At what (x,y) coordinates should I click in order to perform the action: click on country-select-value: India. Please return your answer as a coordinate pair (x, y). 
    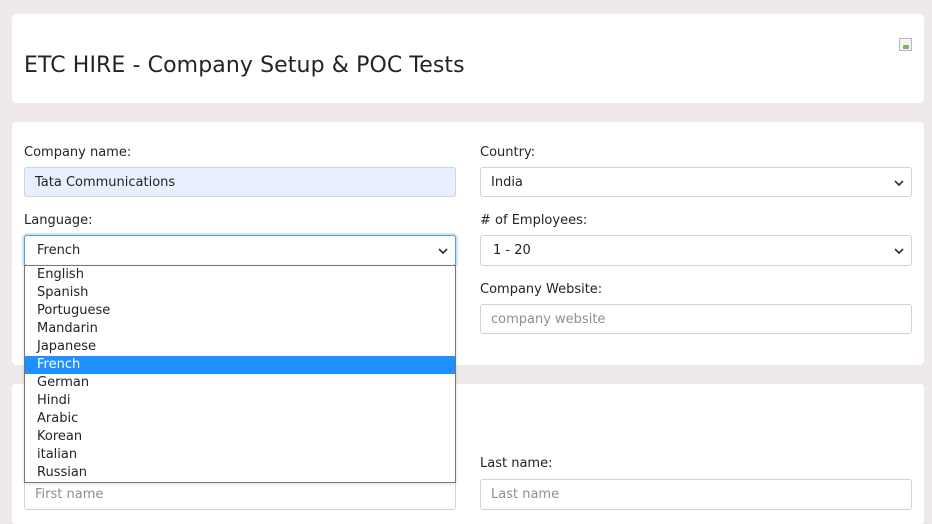
    Looking at the image, I should click on (507, 182).